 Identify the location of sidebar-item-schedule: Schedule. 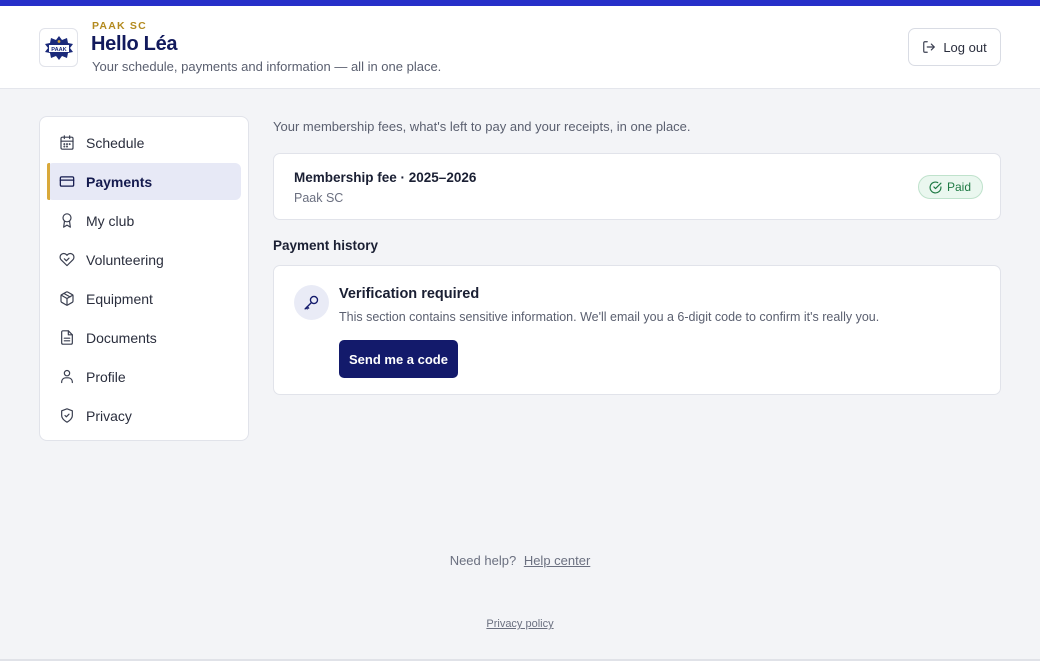
(144, 142).